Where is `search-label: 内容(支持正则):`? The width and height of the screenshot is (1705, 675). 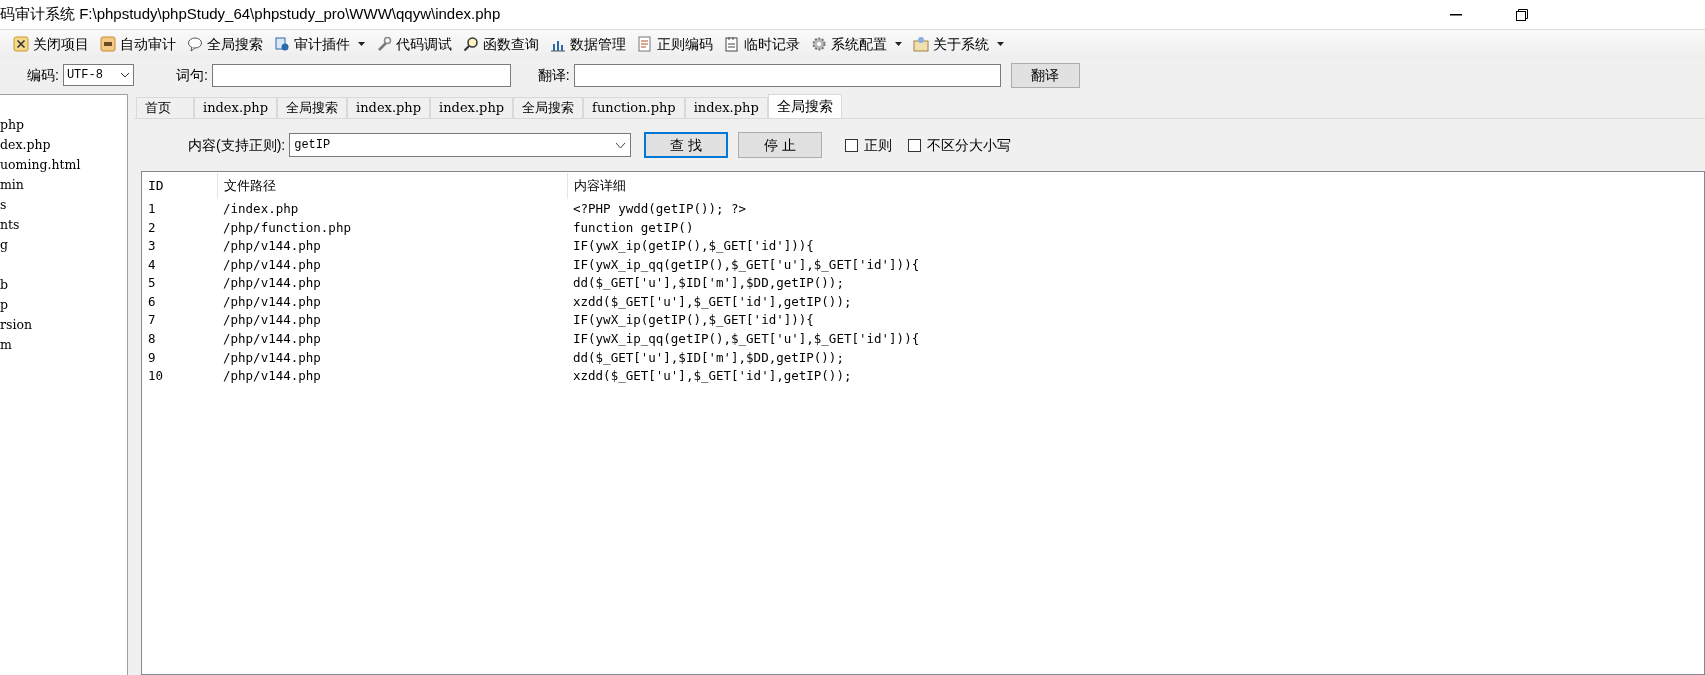
search-label: 内容(支持正则): is located at coordinates (237, 145).